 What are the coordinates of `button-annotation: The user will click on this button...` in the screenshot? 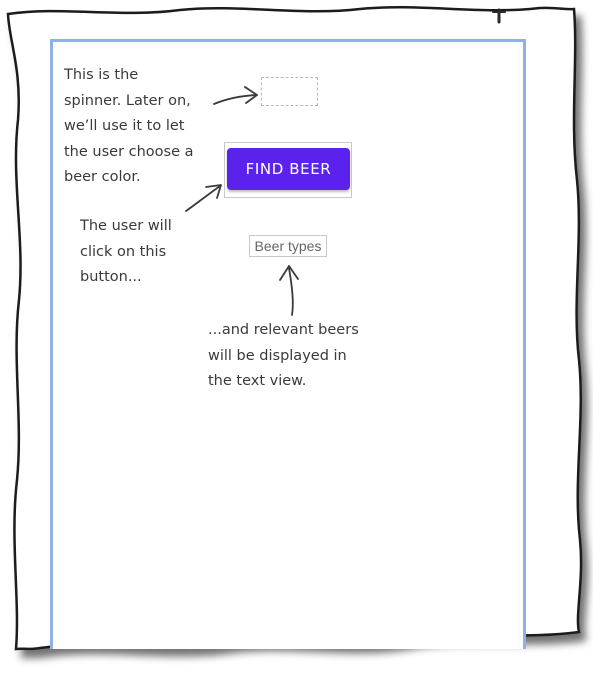 It's located at (126, 251).